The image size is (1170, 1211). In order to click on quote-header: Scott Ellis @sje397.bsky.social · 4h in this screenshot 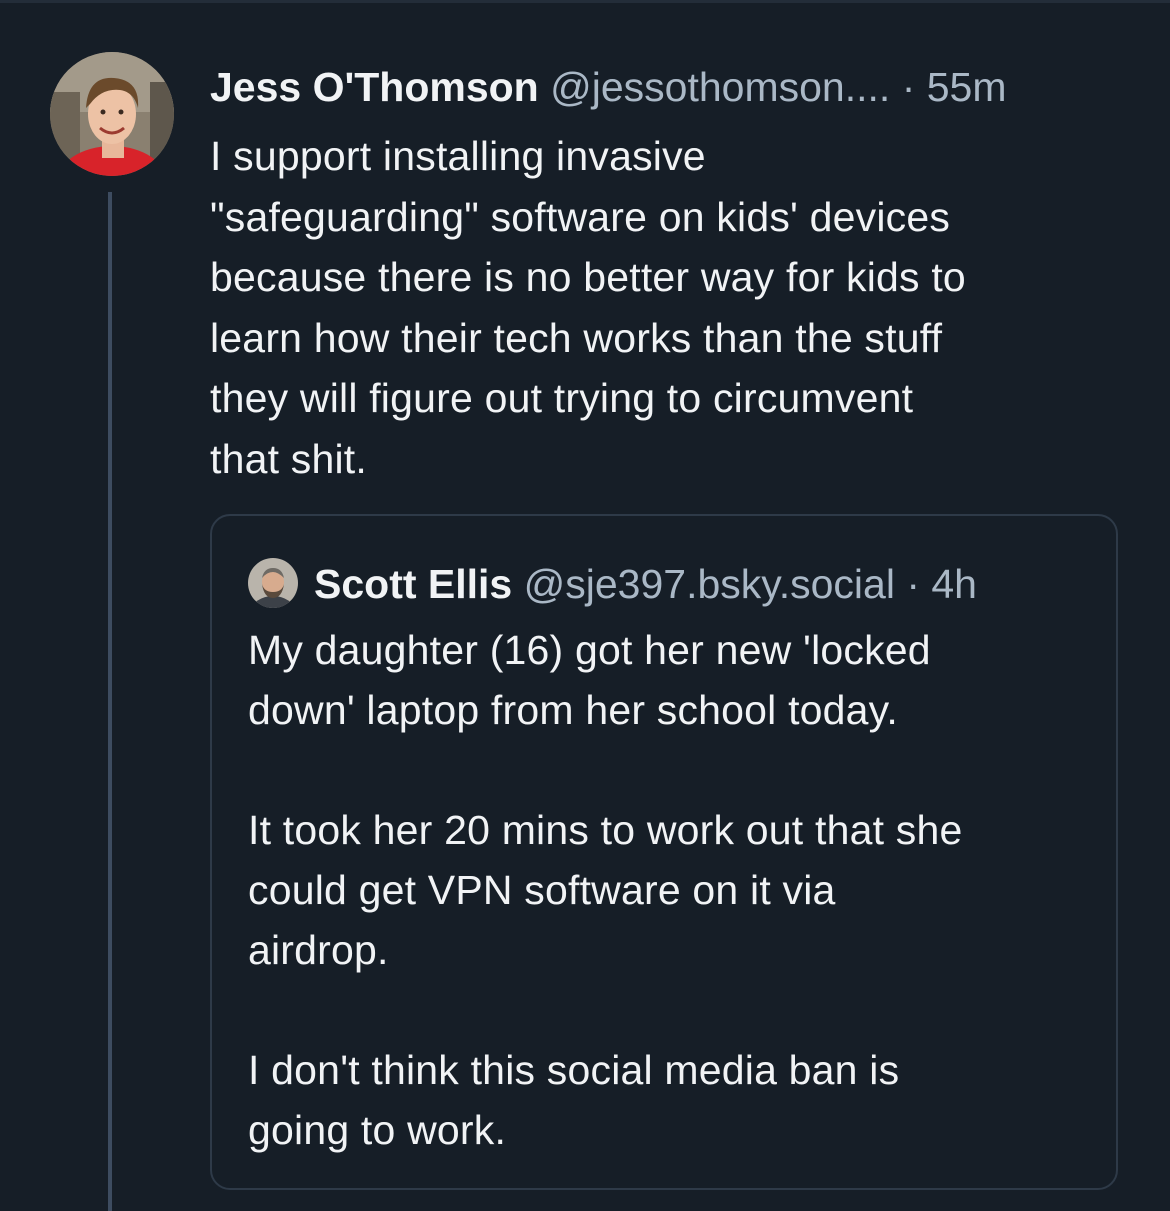, I will do `click(709, 584)`.